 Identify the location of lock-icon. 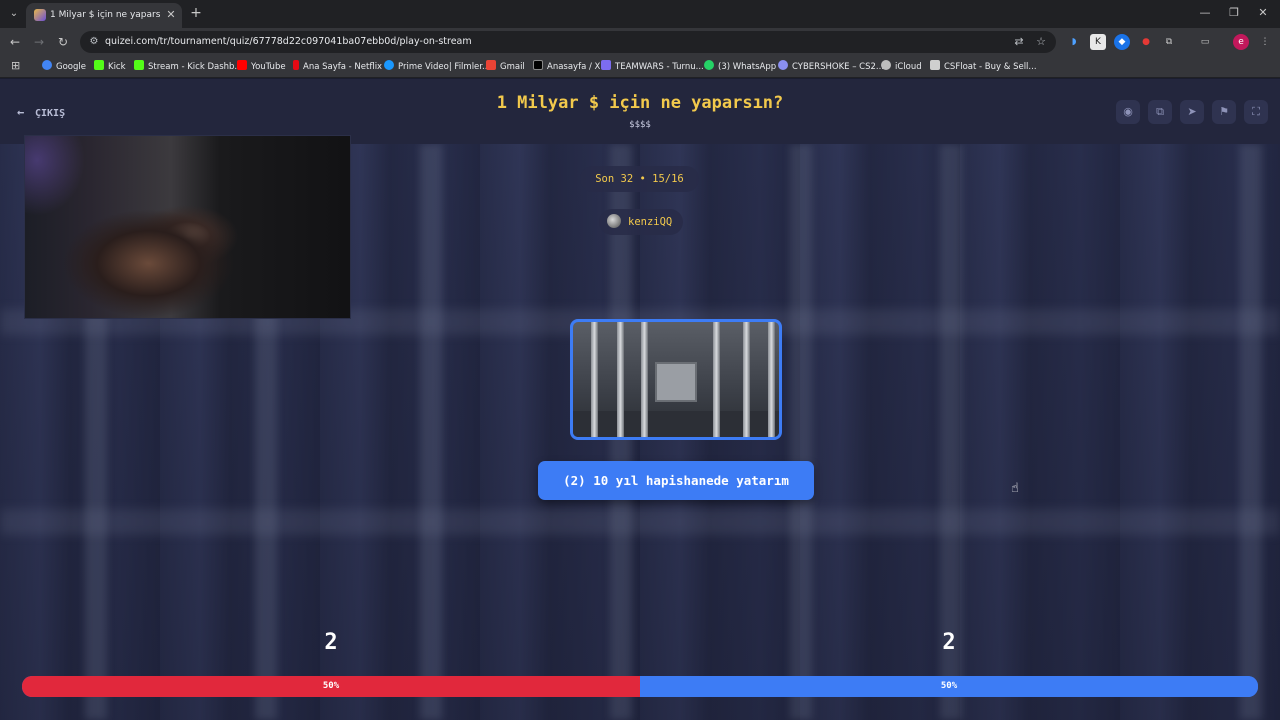
(676, 382).